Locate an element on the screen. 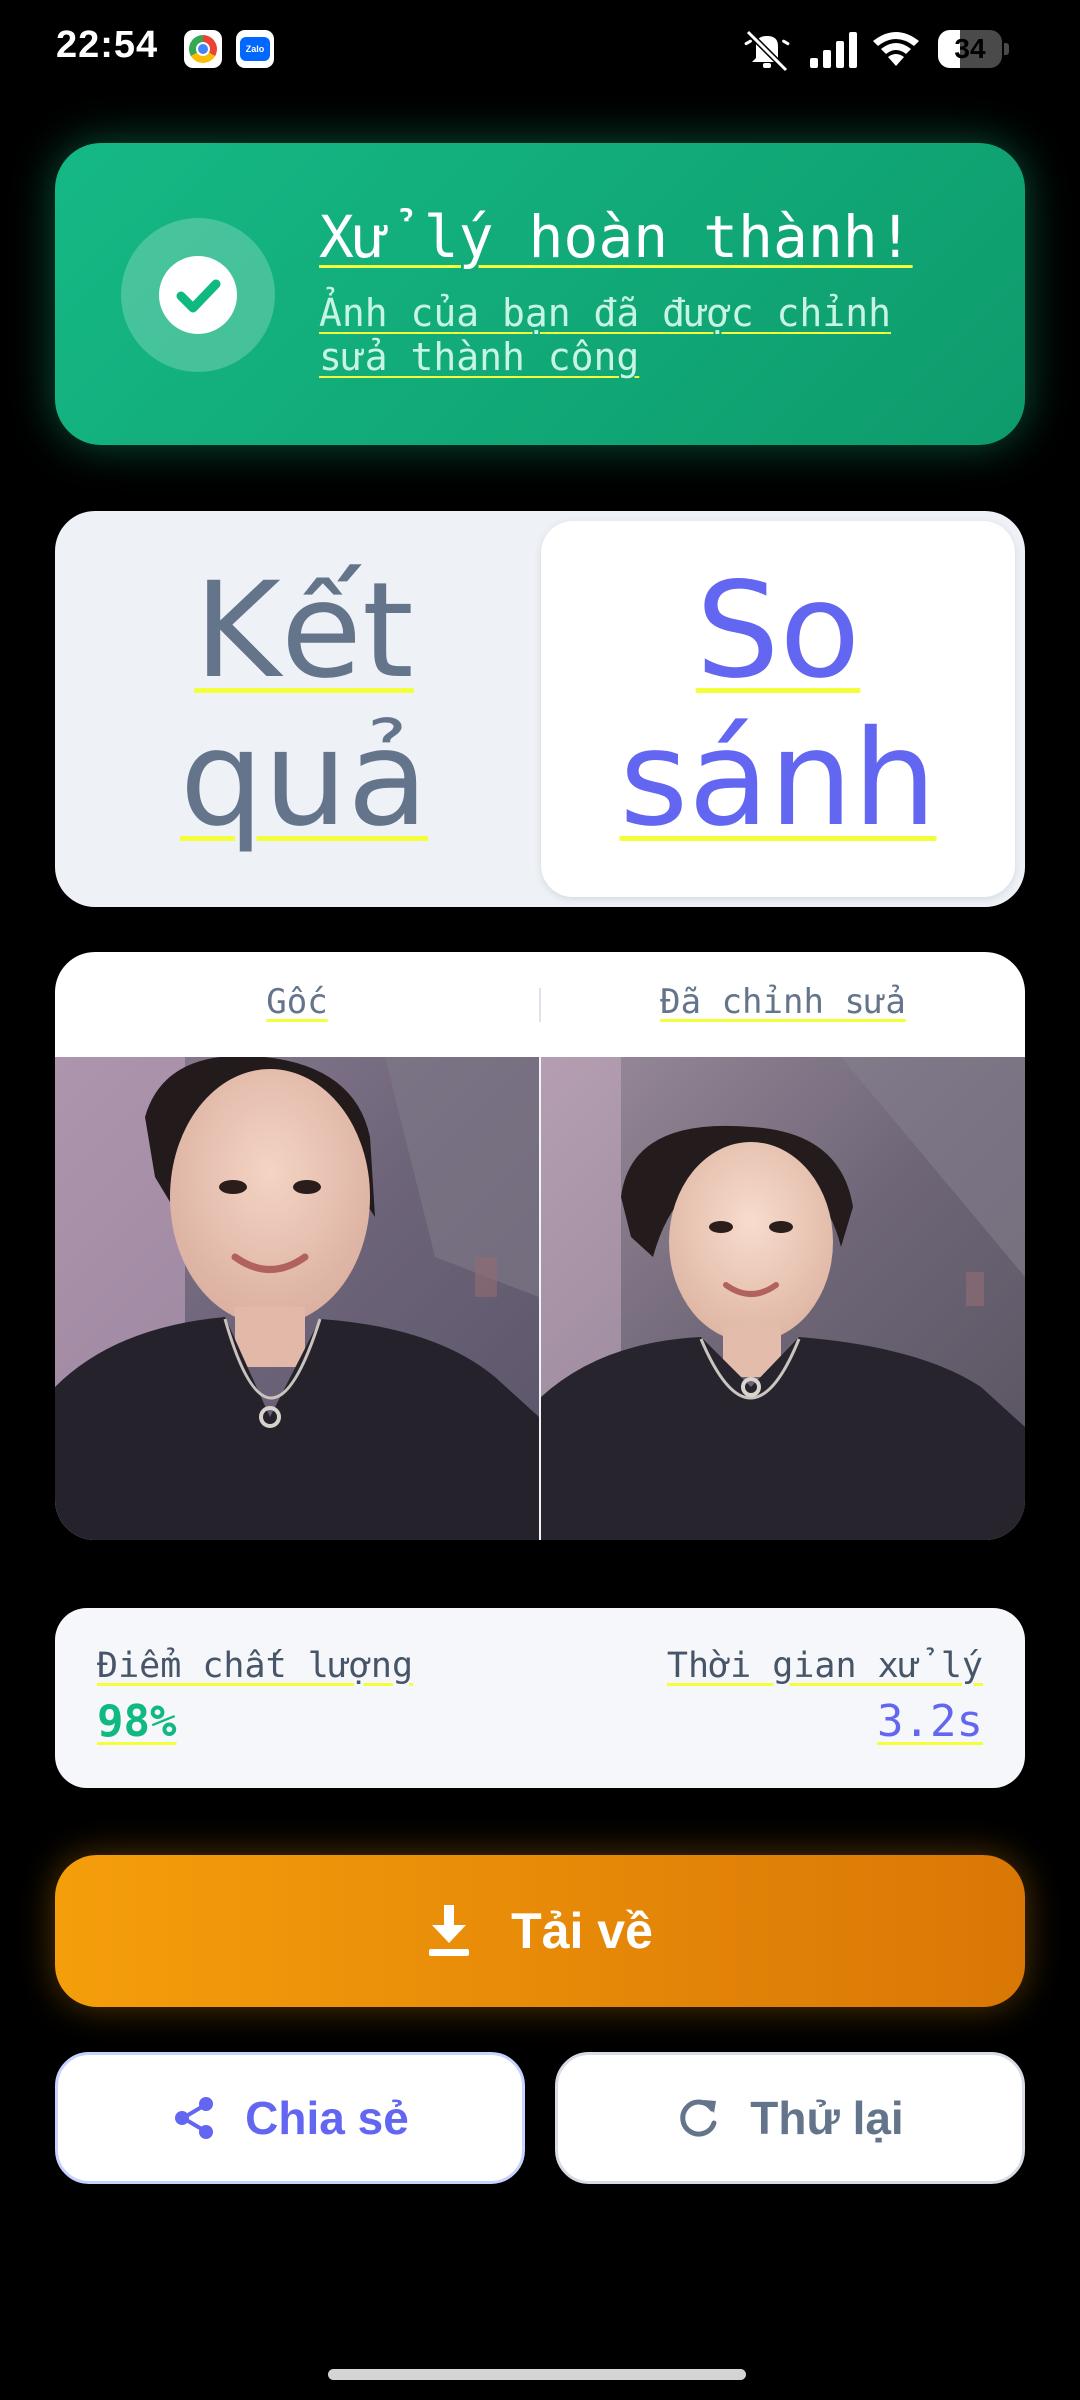 The height and width of the screenshot is (2400, 1080). retry-button: Thử lại is located at coordinates (790, 2118).